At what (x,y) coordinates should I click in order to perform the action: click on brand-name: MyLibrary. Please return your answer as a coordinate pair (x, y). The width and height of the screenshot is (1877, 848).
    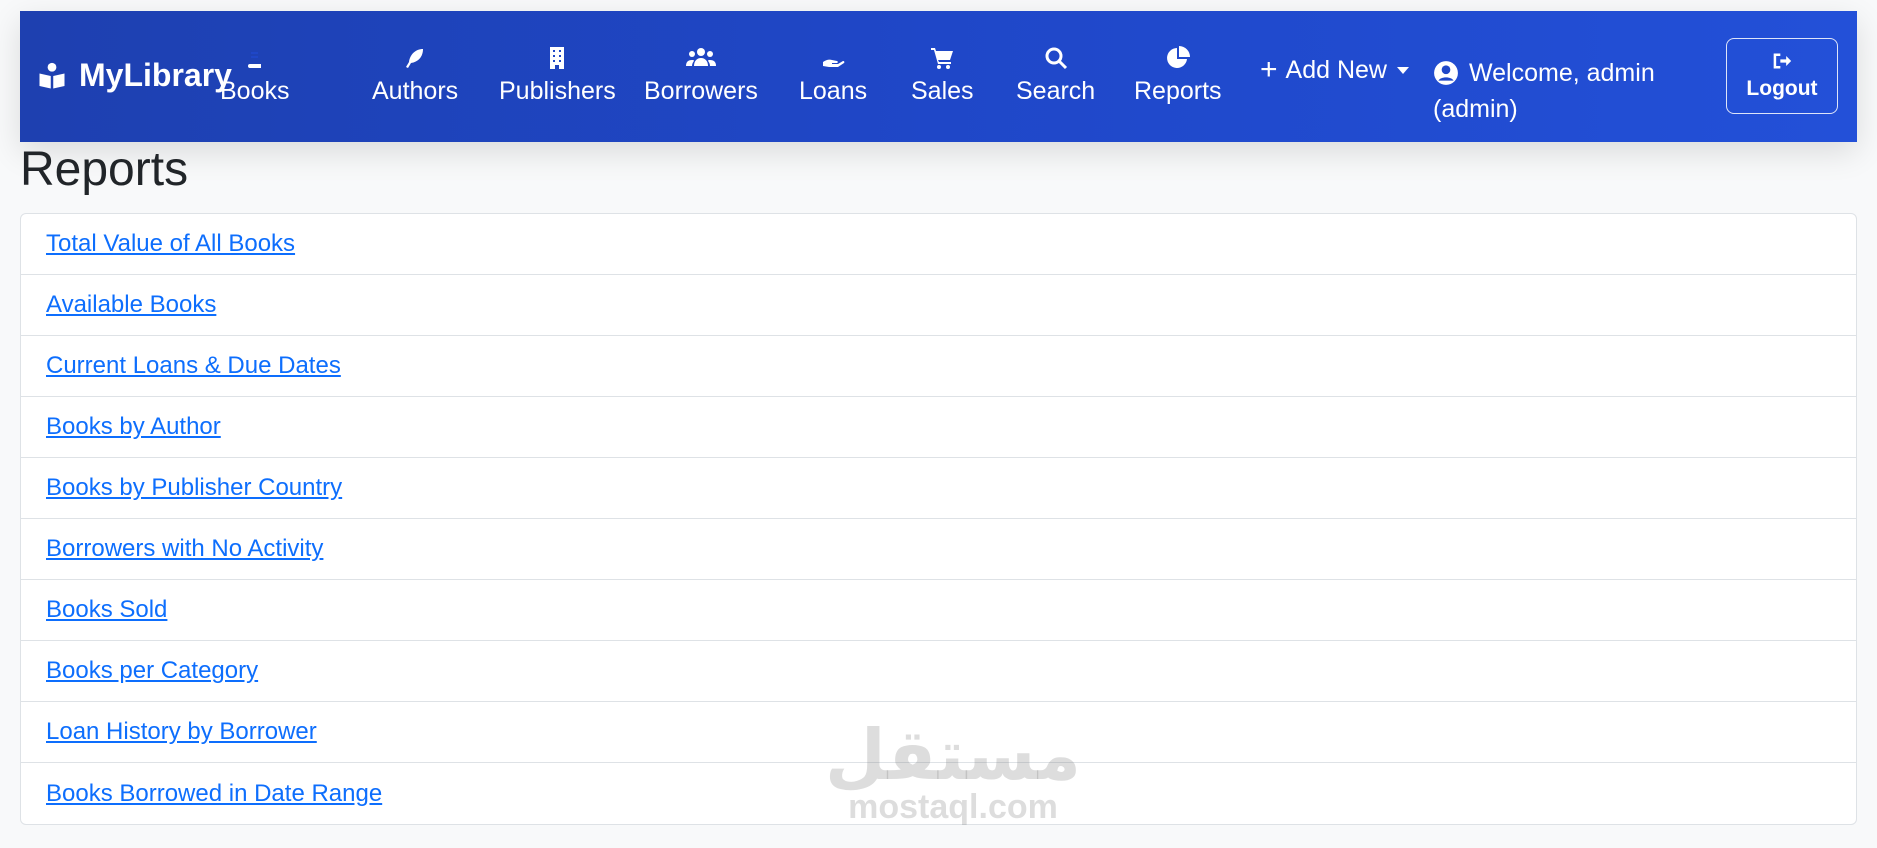
    Looking at the image, I should click on (155, 75).